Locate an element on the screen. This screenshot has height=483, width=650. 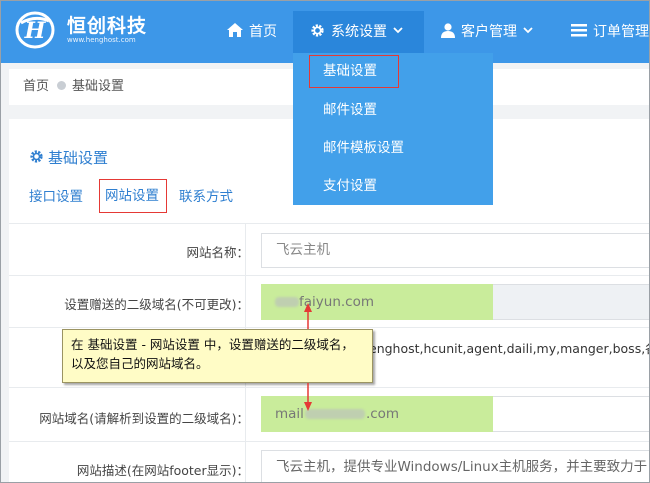
nav-system-settings: 系统设置 is located at coordinates (358, 32).